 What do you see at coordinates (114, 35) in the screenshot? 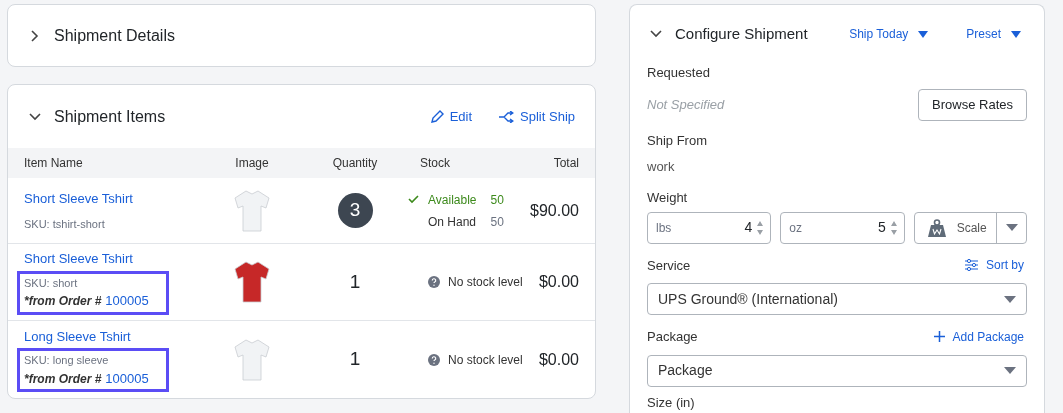
I see `section-title: Shipment Details` at bounding box center [114, 35].